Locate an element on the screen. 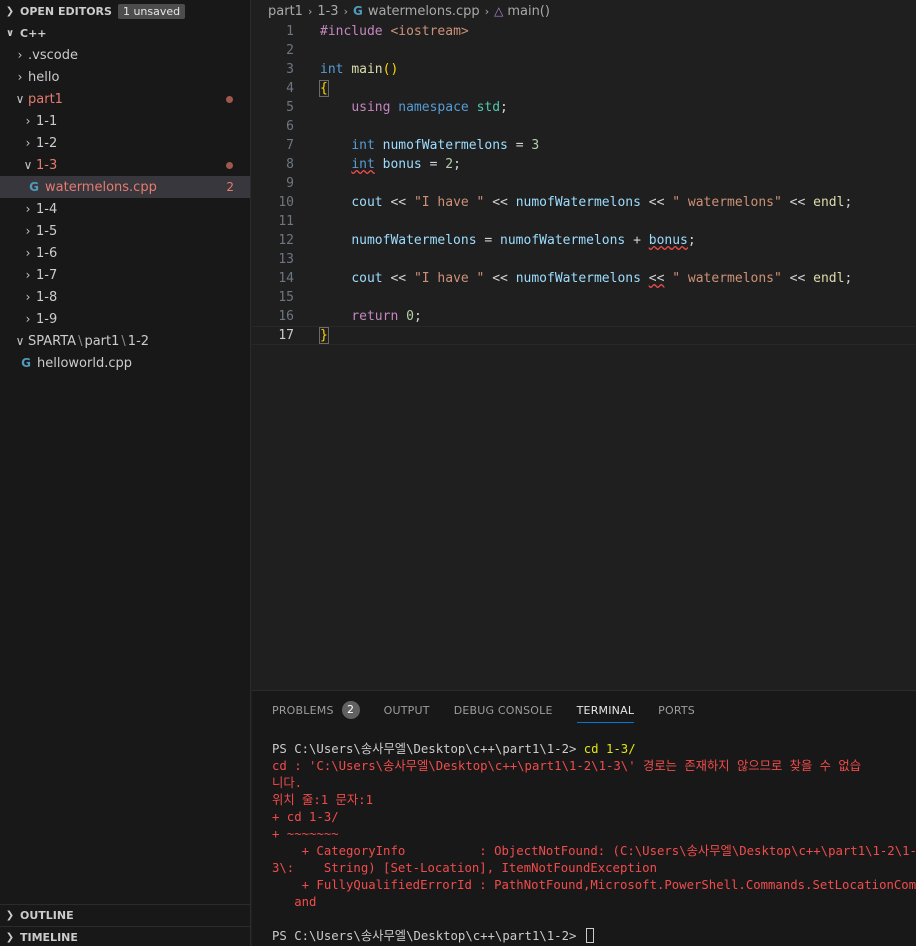 The width and height of the screenshot is (916, 946). breadcrumb-file: watermelons.cpp is located at coordinates (424, 11).